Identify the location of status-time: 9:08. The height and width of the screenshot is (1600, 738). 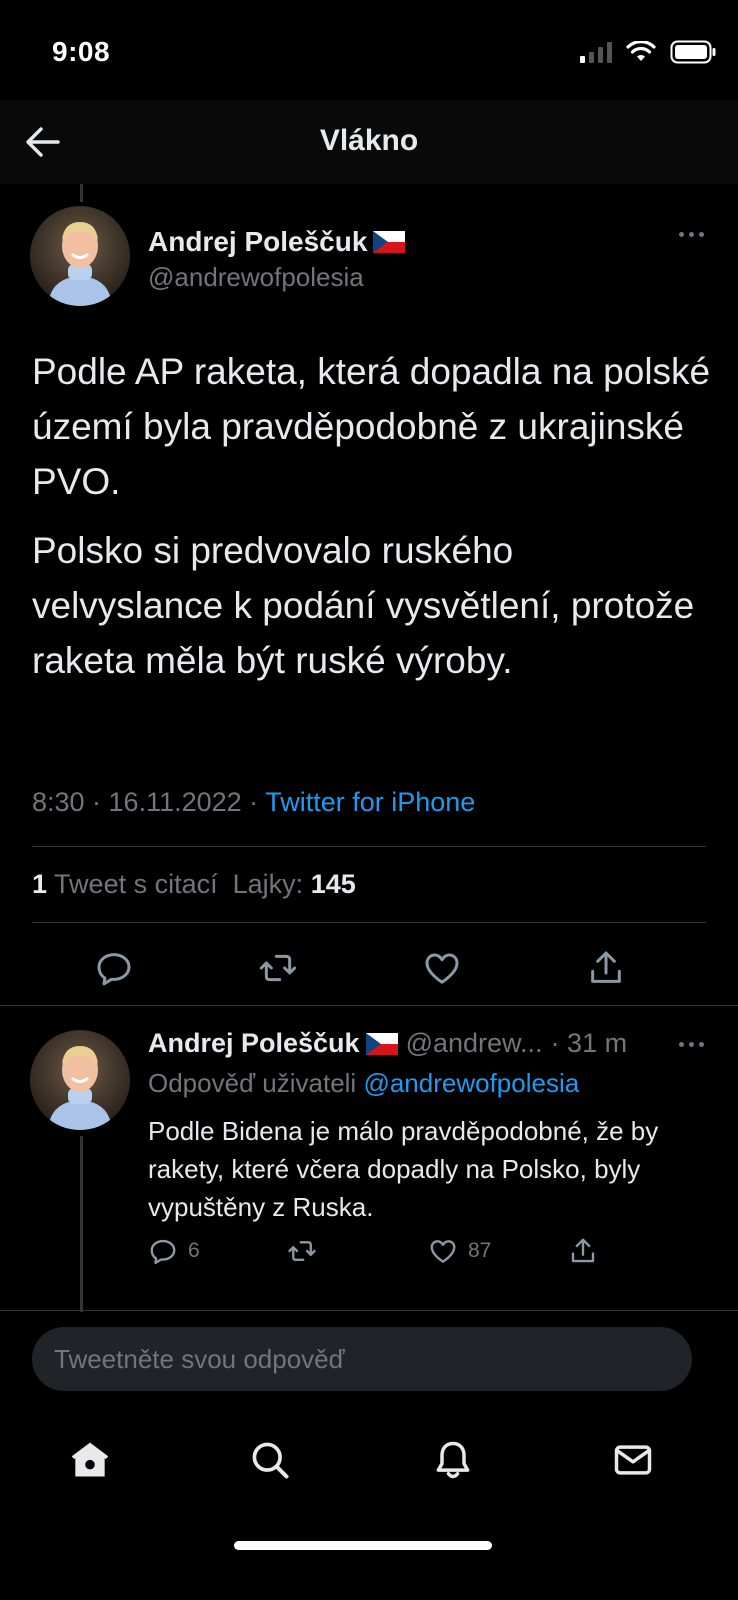
(81, 51).